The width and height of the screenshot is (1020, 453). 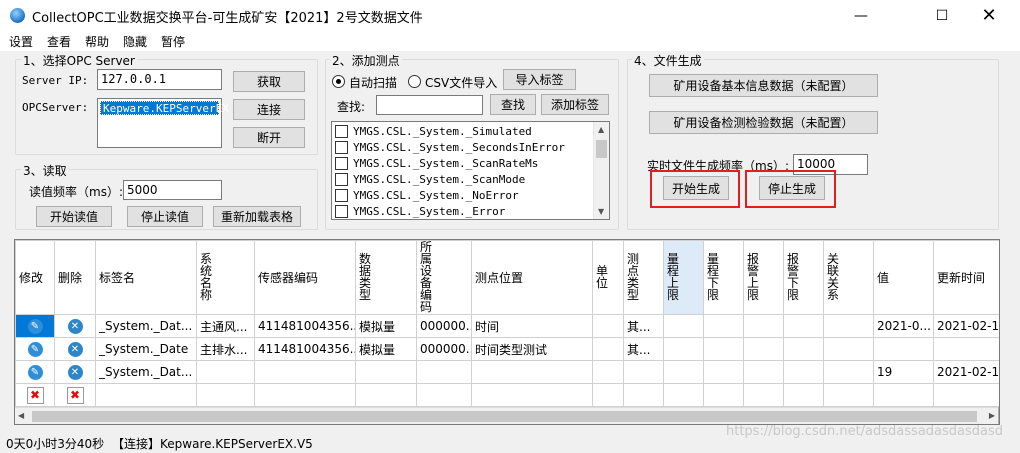 I want to click on tag-list-item: YMGS.CSL._System._NoError, so click(x=463, y=196).